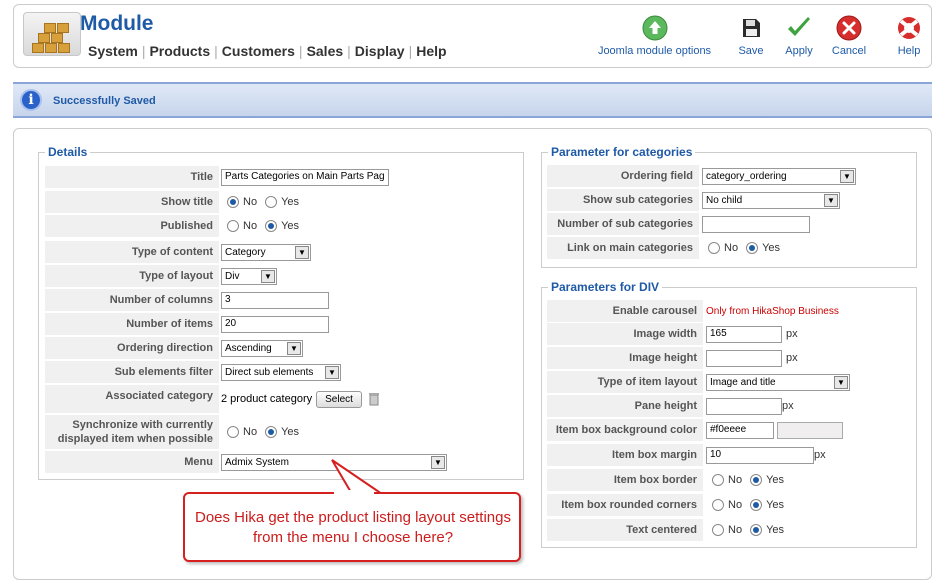 The image size is (946, 587). What do you see at coordinates (779, 176) in the screenshot?
I see `ordering-field-select: category_ordering ▼` at bounding box center [779, 176].